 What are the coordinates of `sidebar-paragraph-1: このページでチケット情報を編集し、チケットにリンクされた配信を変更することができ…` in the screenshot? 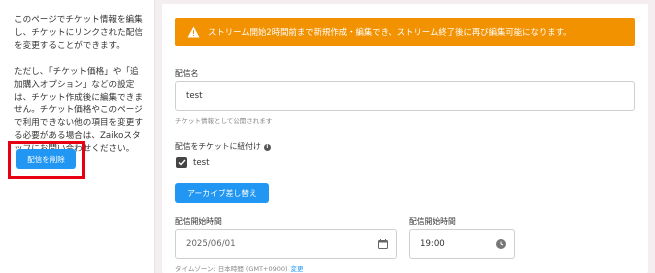 It's located at (78, 33).